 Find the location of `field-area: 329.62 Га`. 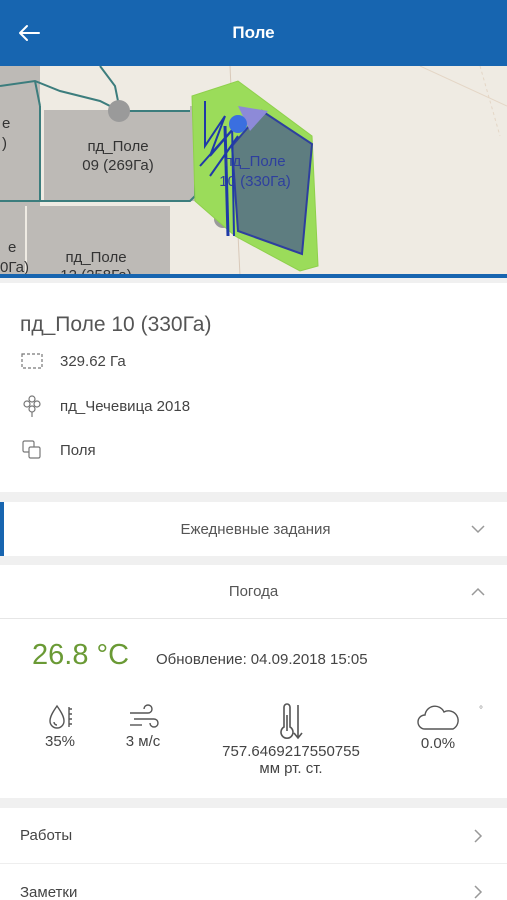

field-area: 329.62 Га is located at coordinates (93, 361).